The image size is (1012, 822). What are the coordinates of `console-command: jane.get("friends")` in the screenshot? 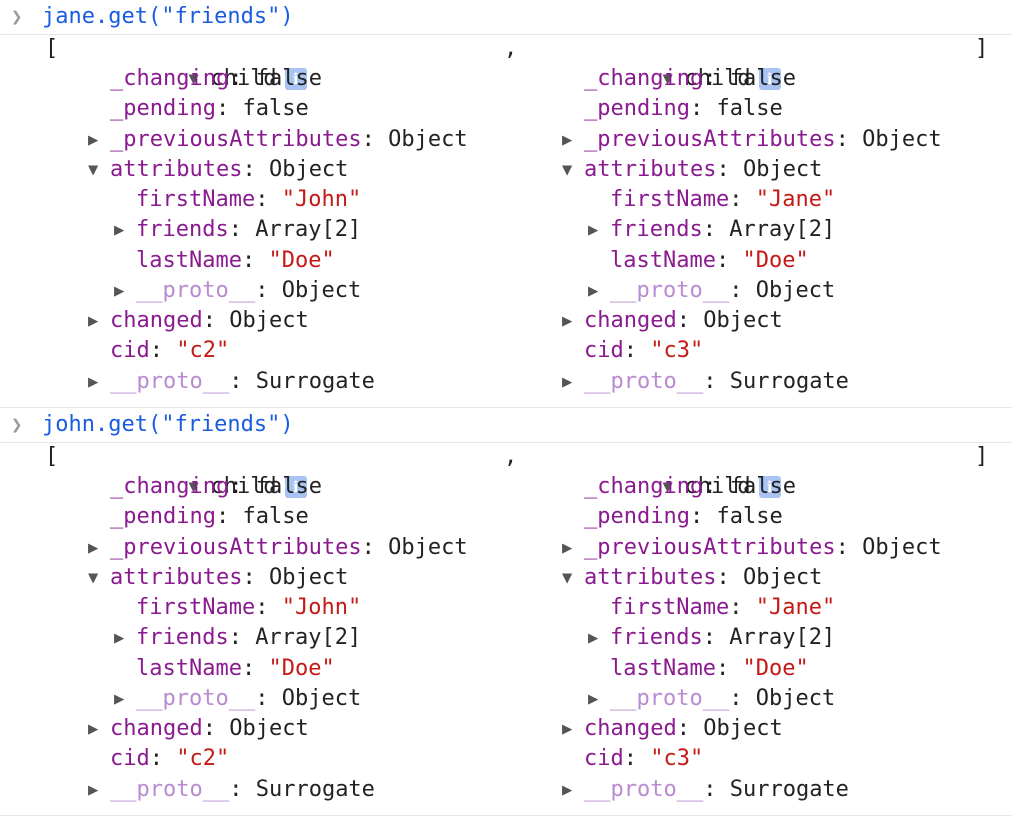 It's located at (168, 17).